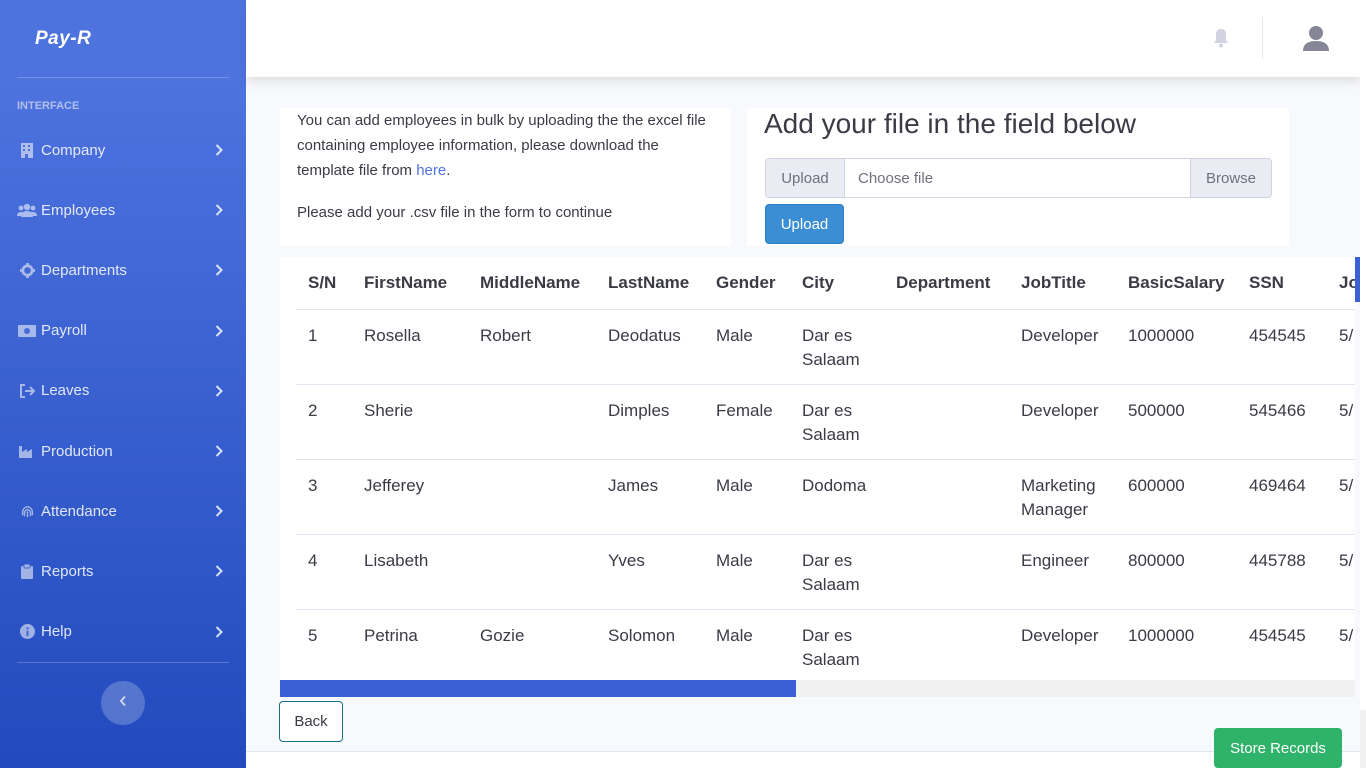 This screenshot has width=1366, height=768. I want to click on column-header: BasicSalary, so click(1176, 283).